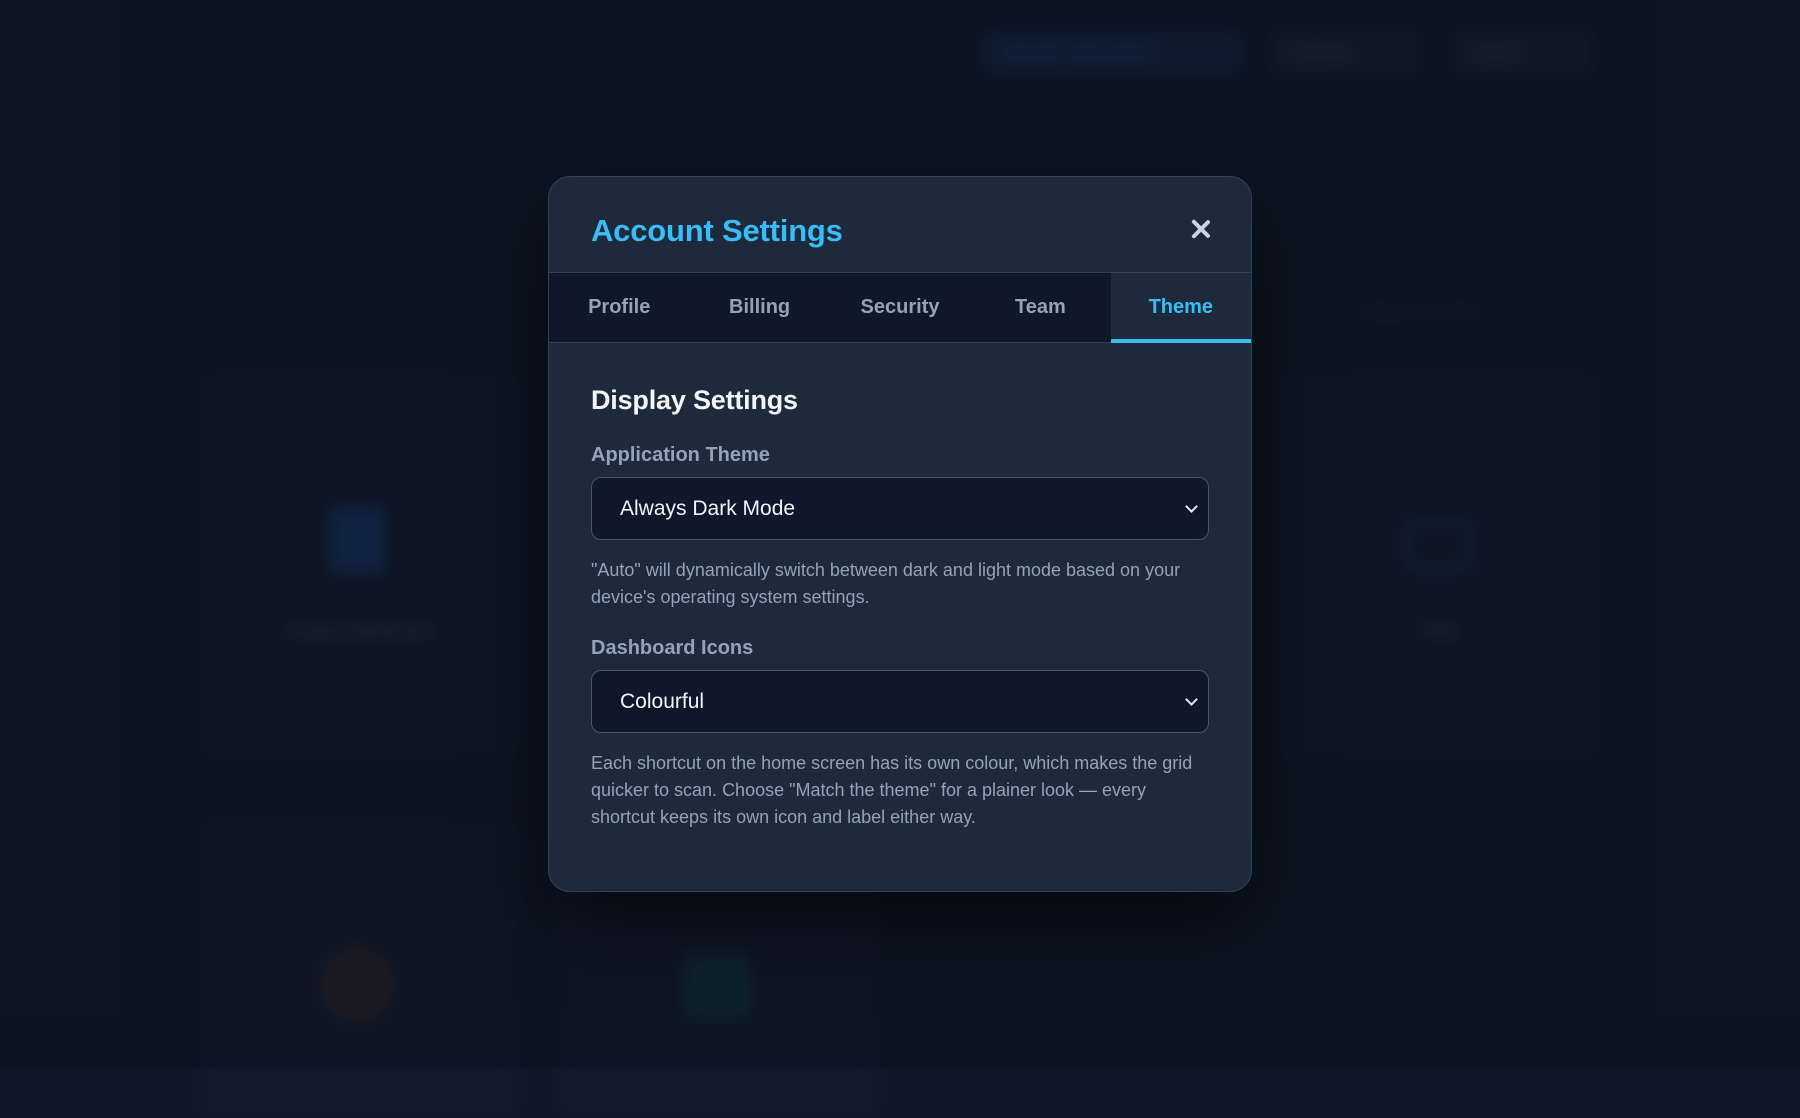 This screenshot has width=1800, height=1118. Describe the element at coordinates (1180, 308) in the screenshot. I see `tab-theme: Theme` at that location.